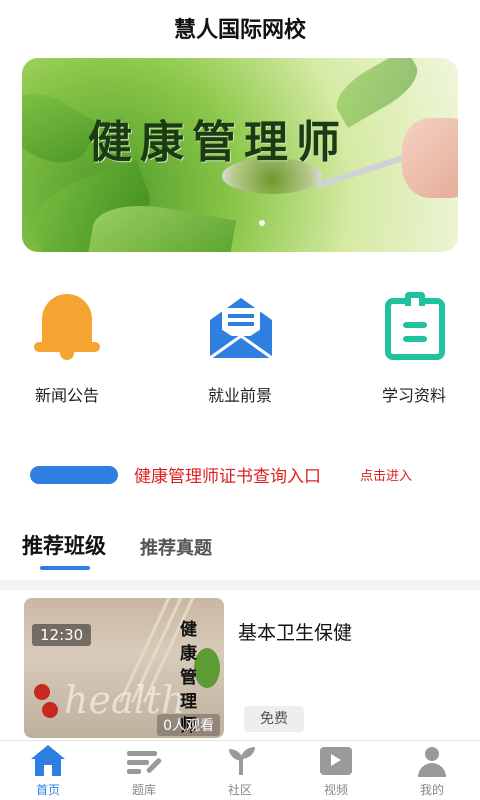 This screenshot has width=480, height=800. I want to click on video-duration: 12:30, so click(62, 635).